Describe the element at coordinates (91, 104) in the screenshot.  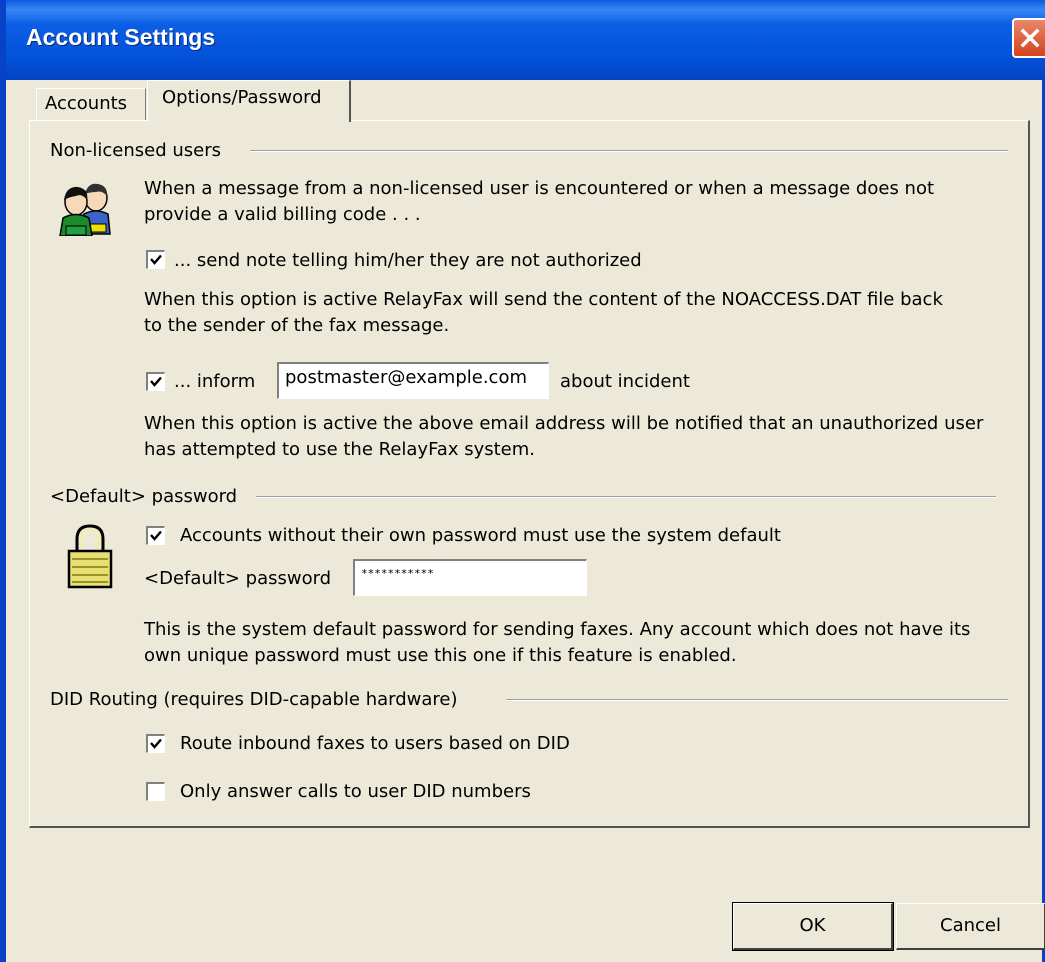
I see `tab-accounts: Accounts` at that location.